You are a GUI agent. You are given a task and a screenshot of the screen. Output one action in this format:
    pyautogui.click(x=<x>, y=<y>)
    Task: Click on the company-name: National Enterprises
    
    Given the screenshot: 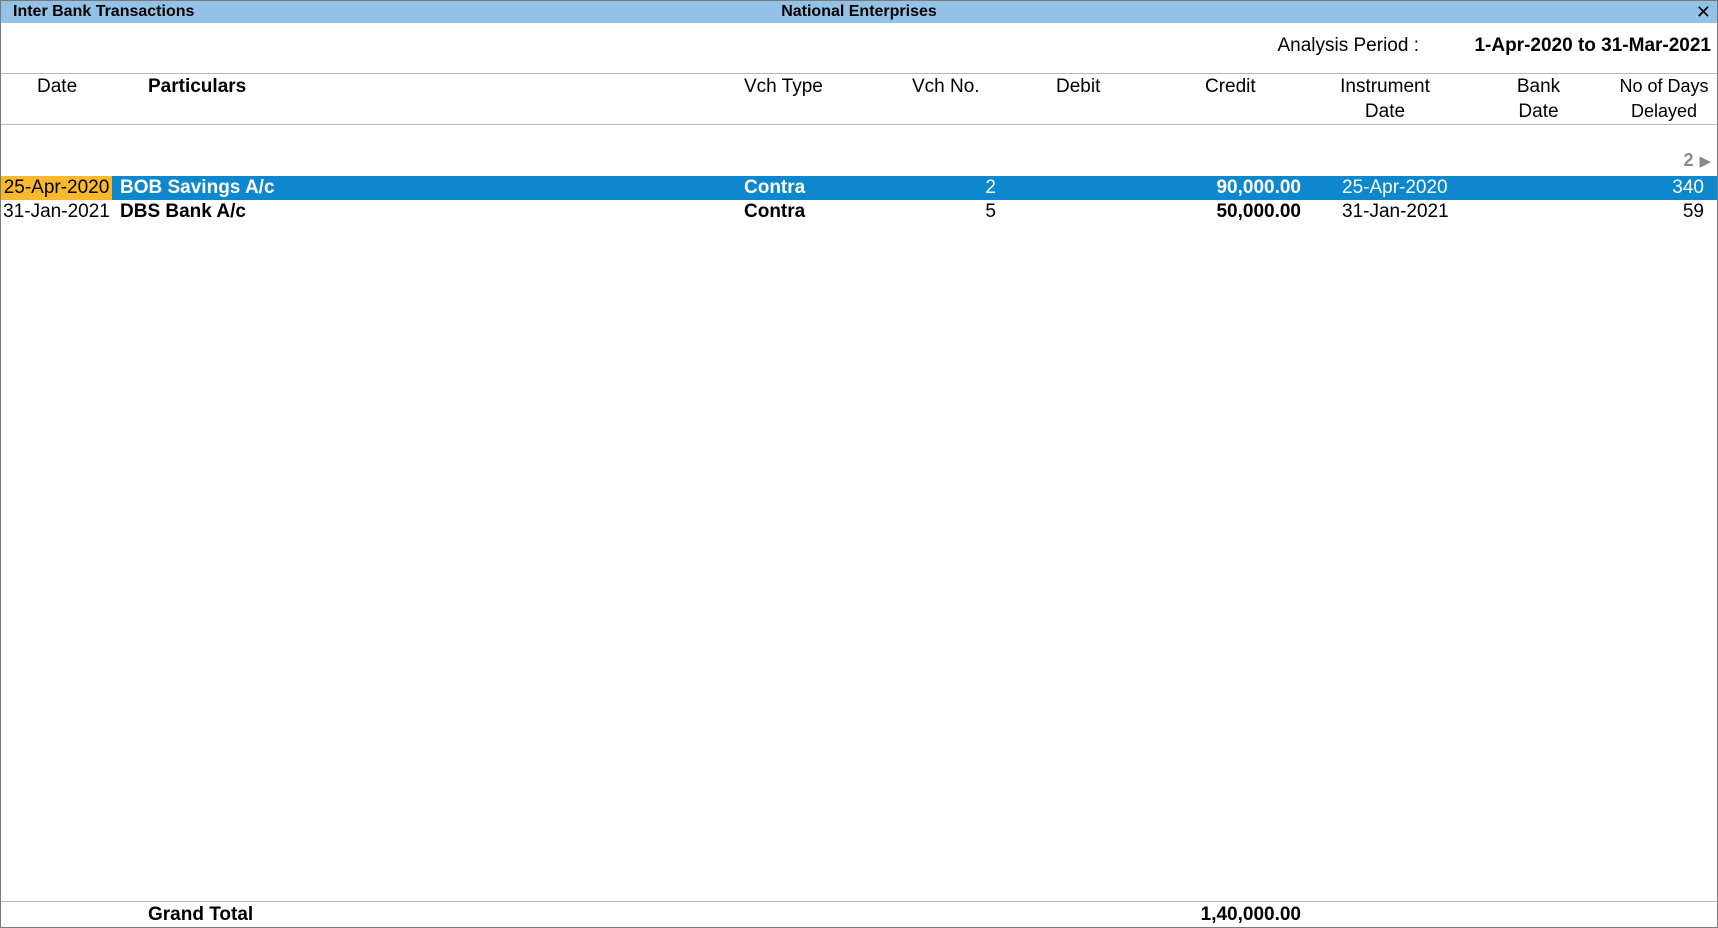 What is the action you would take?
    pyautogui.click(x=859, y=11)
    